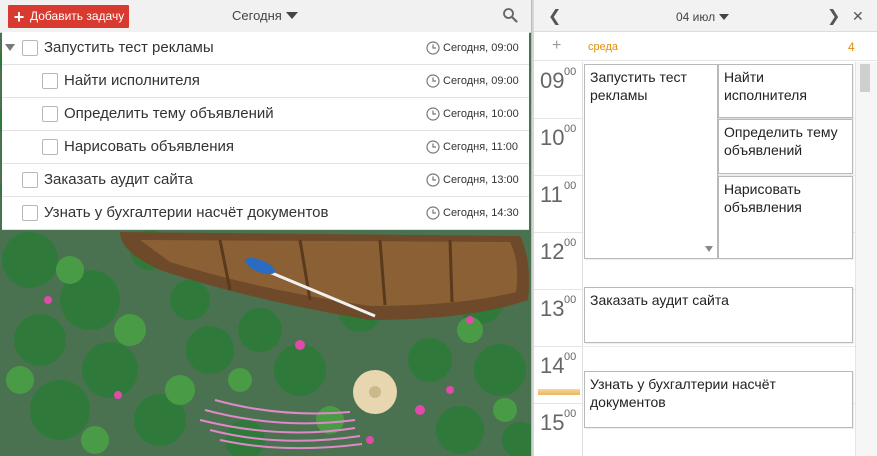 This screenshot has width=877, height=456. What do you see at coordinates (19, 16) in the screenshot?
I see `plus-icon: +` at bounding box center [19, 16].